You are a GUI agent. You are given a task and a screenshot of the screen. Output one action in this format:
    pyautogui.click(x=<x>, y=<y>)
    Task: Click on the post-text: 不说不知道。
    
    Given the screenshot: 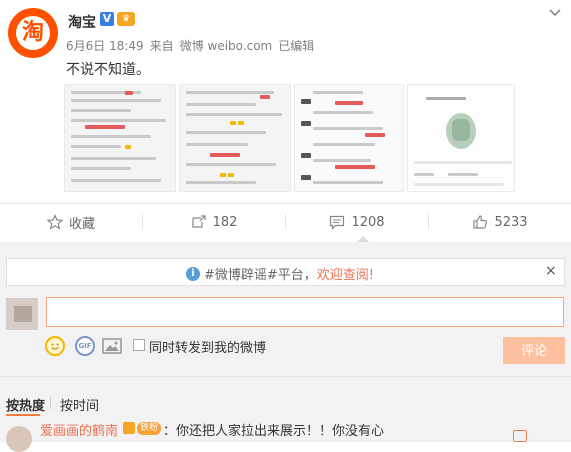 What is the action you would take?
    pyautogui.click(x=108, y=70)
    